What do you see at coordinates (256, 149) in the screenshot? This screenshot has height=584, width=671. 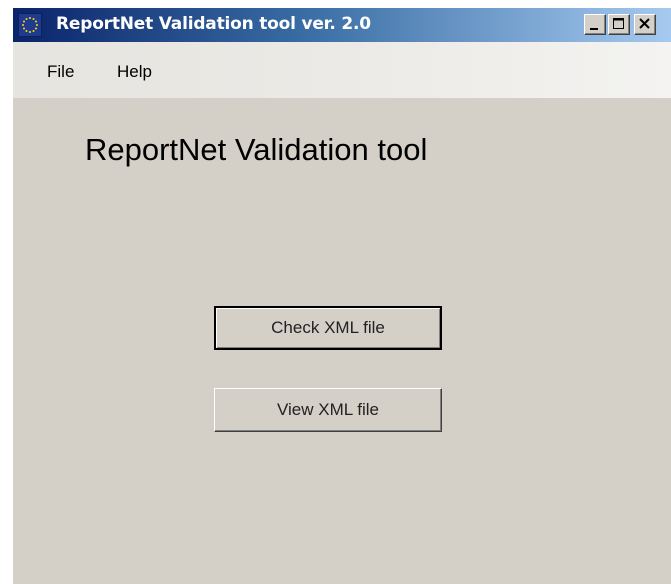 I see `page-title: ReportNet Validation tool` at bounding box center [256, 149].